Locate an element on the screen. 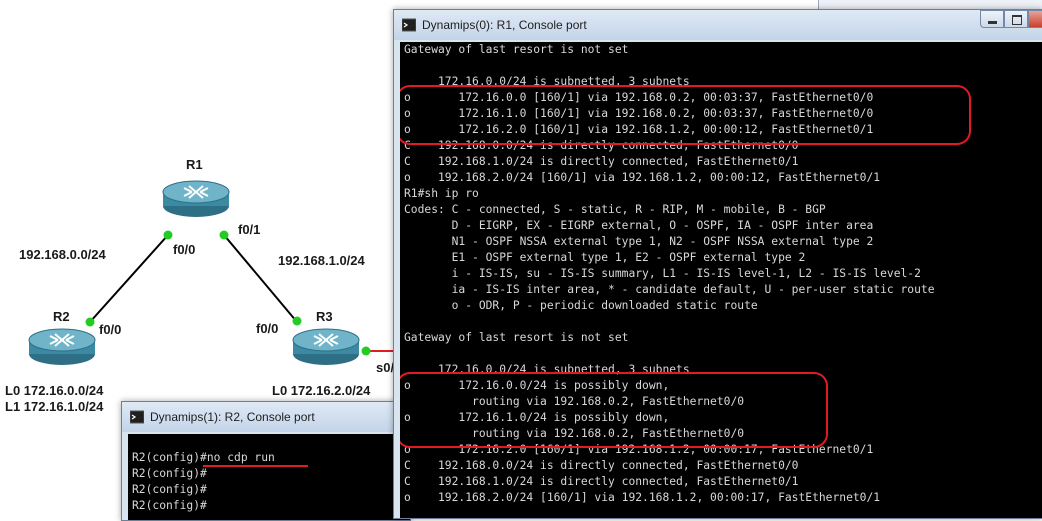 The height and width of the screenshot is (521, 1042). port-r1-f01 is located at coordinates (224, 235).